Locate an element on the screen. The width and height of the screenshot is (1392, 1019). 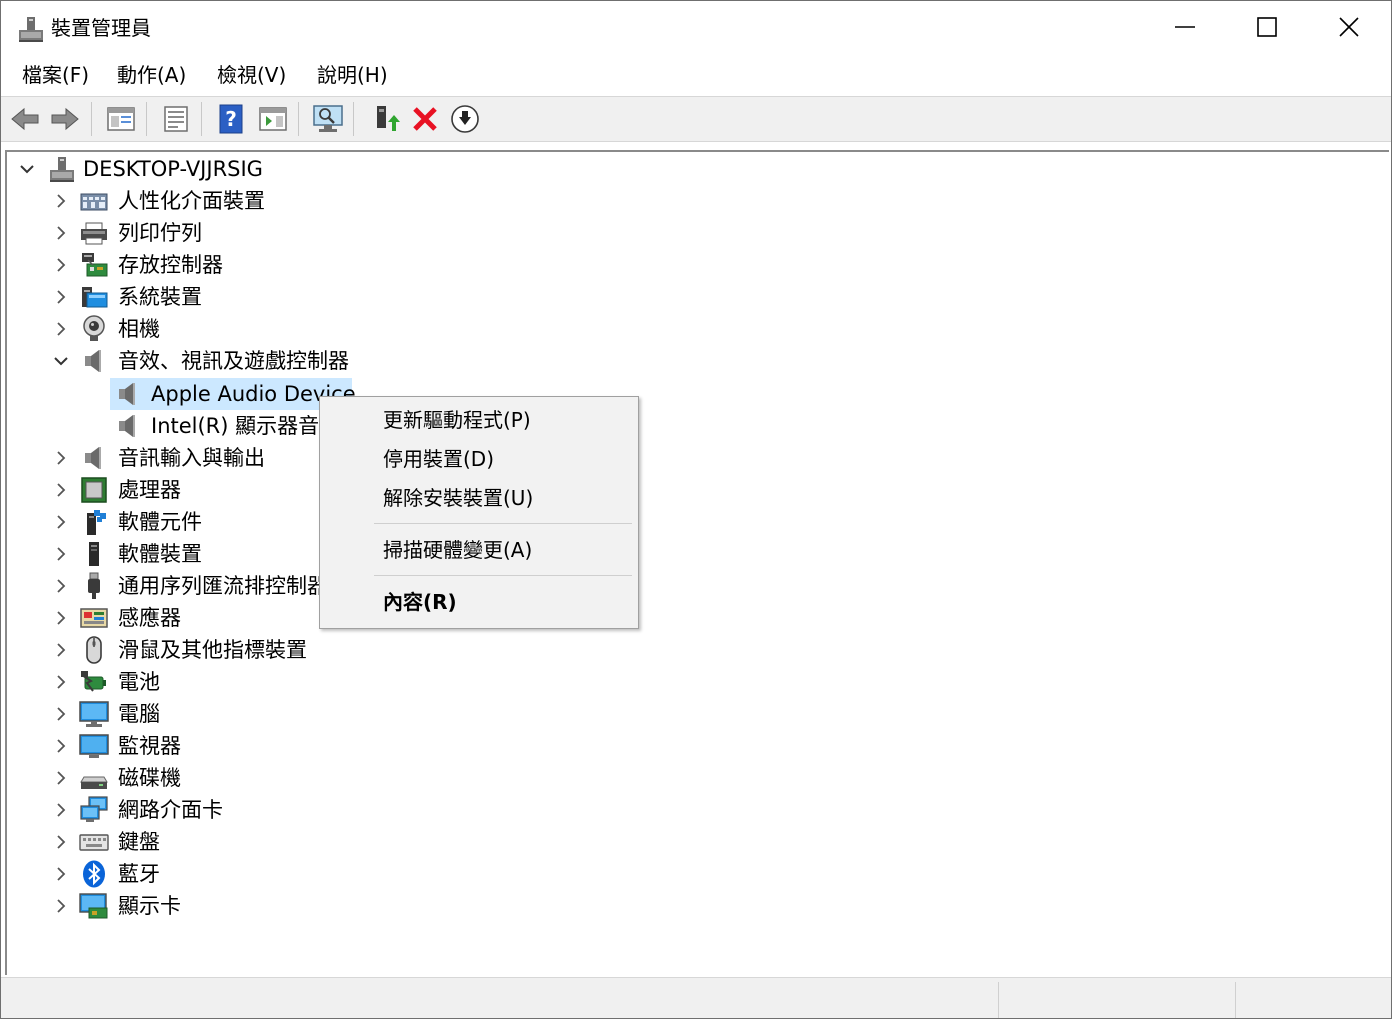
storage-controller-icon is located at coordinates (95, 265).